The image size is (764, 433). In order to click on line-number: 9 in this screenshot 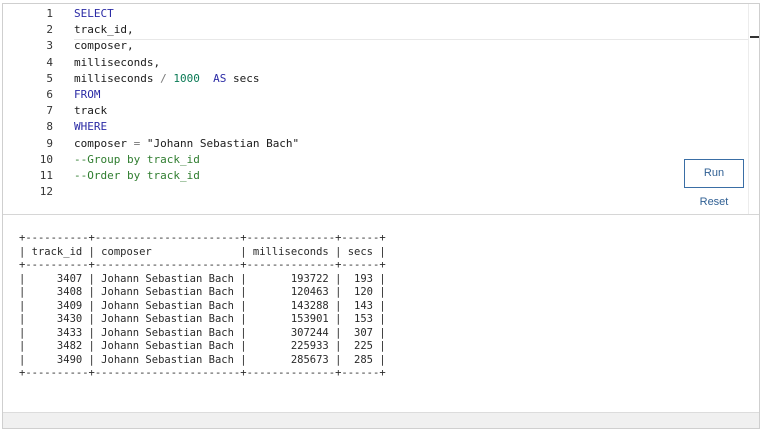, I will do `click(49, 143)`.